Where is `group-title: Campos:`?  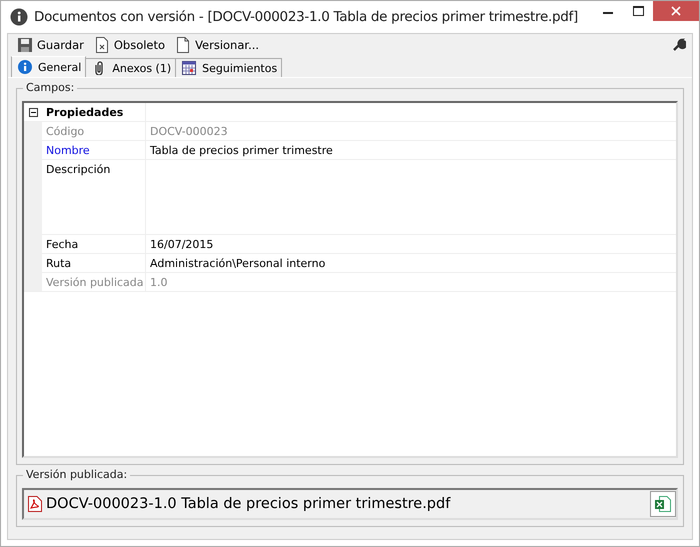 group-title: Campos: is located at coordinates (50, 87).